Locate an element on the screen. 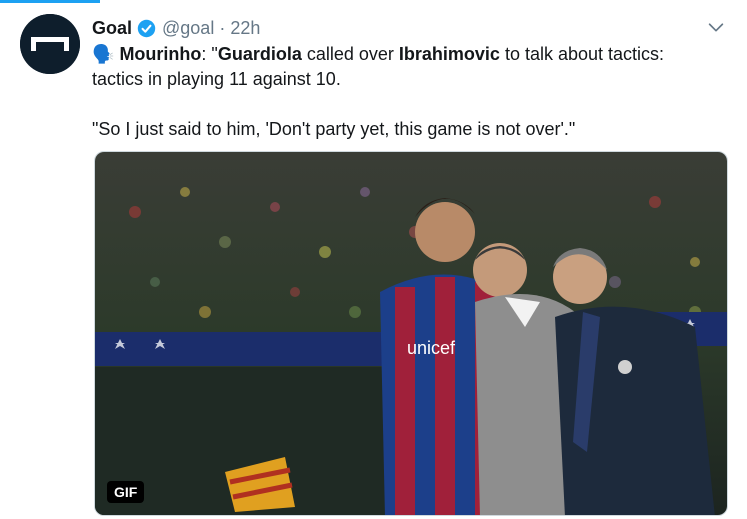 The image size is (747, 519). text-segment: called over is located at coordinates (350, 54).